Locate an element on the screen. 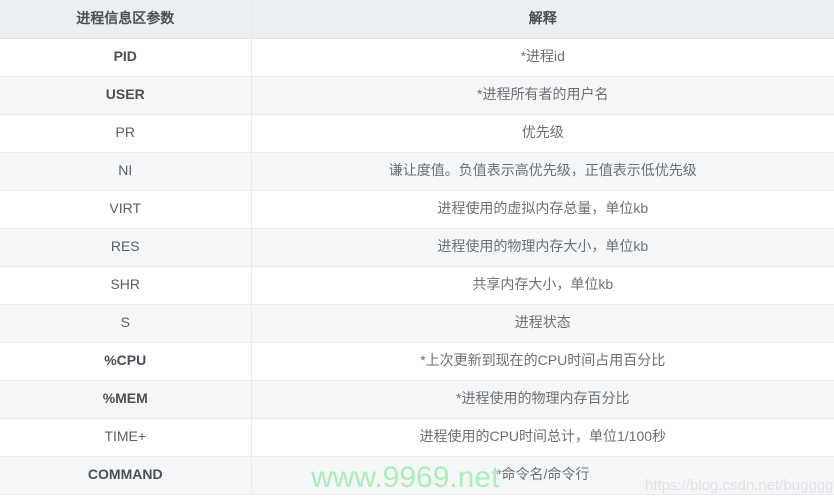  param-name-cell: VIRT is located at coordinates (126, 209).